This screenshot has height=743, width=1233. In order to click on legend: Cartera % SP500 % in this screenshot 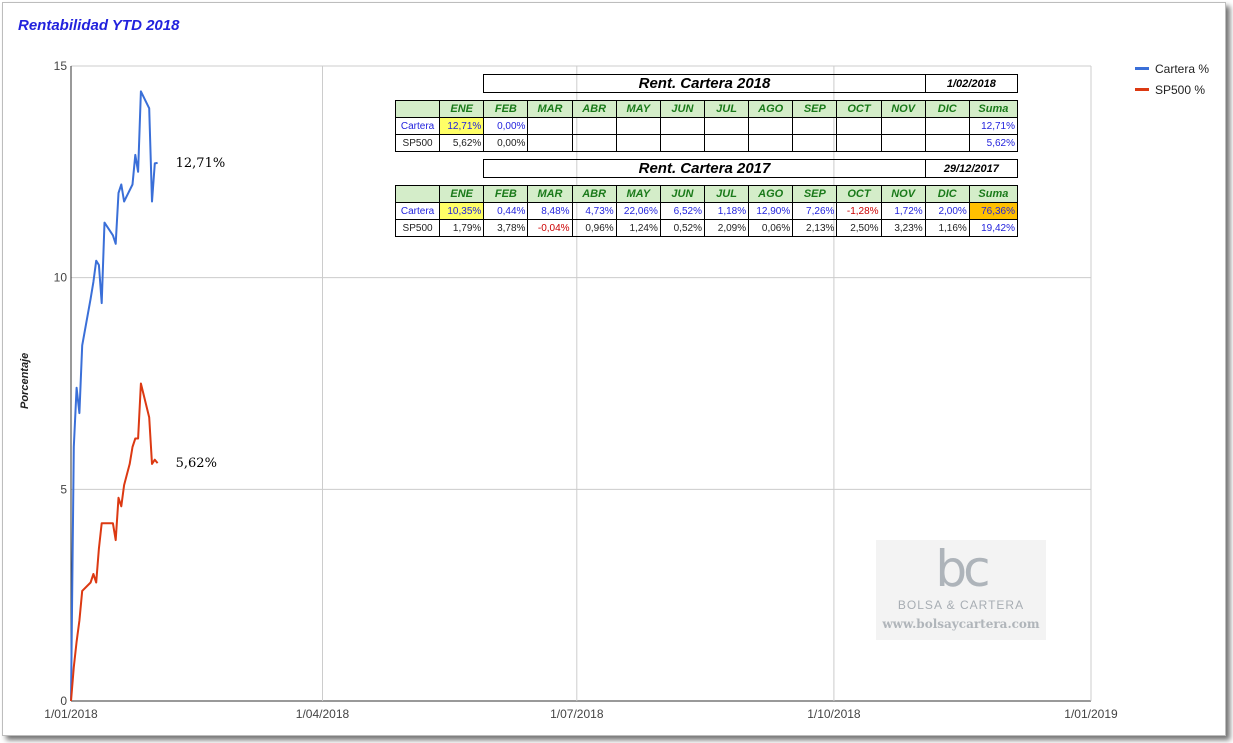, I will do `click(1172, 79)`.